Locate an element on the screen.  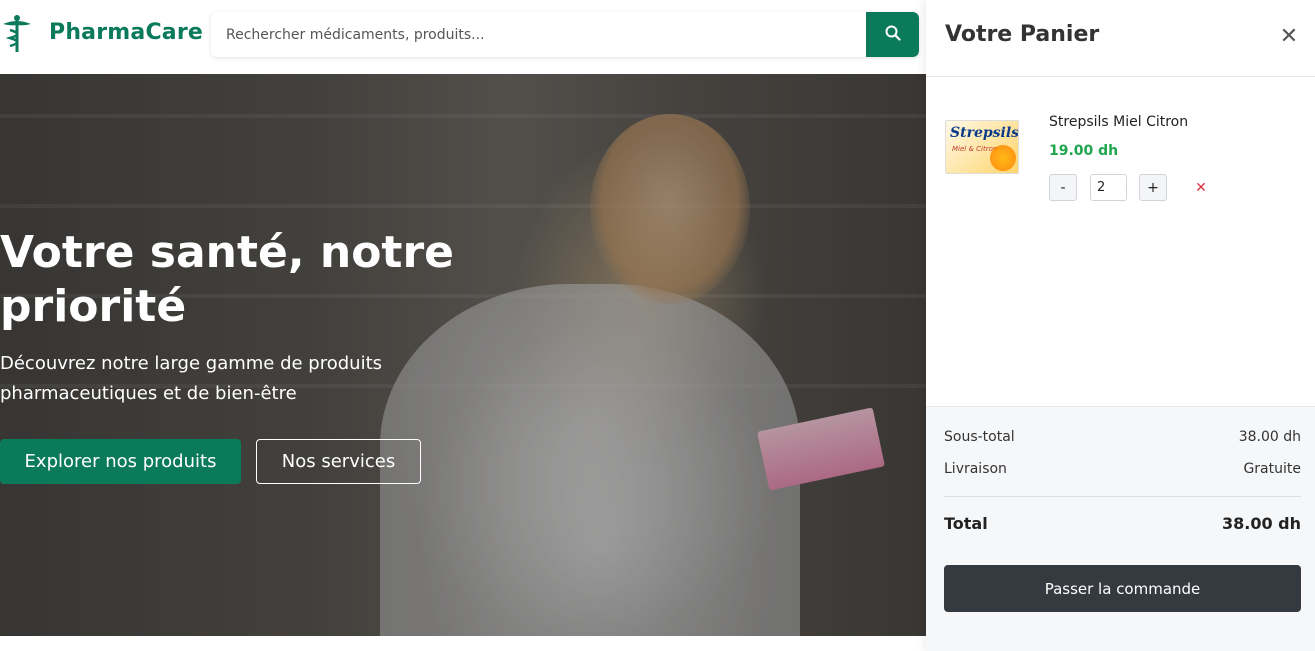
caduceus-icon is located at coordinates (17, 34).